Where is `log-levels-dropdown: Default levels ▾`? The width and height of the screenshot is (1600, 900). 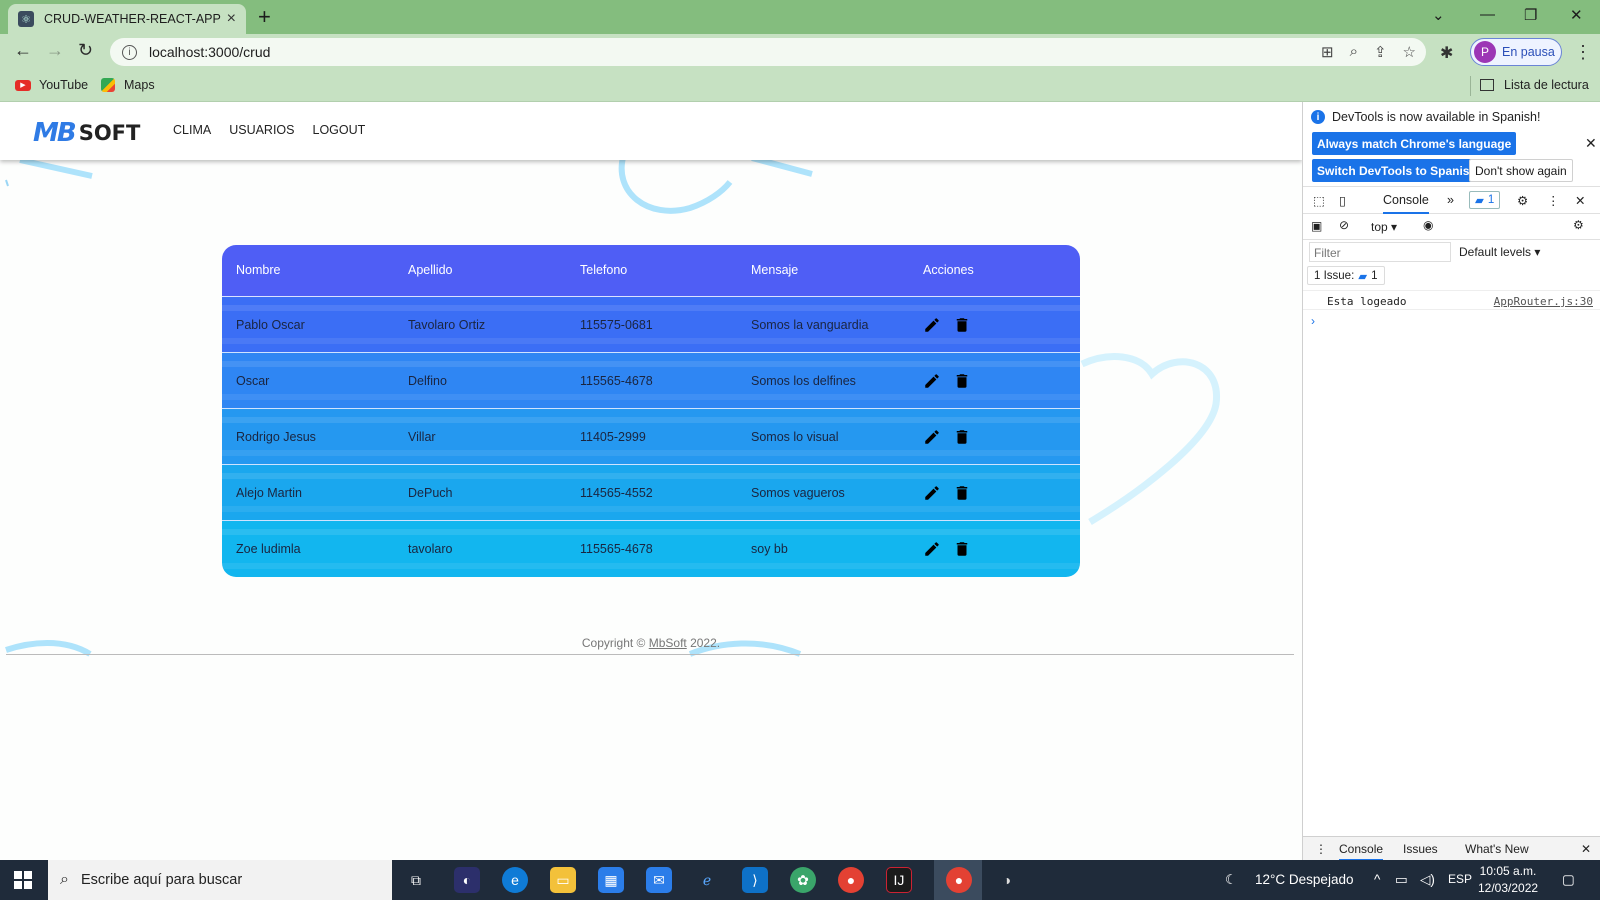 log-levels-dropdown: Default levels ▾ is located at coordinates (1499, 252).